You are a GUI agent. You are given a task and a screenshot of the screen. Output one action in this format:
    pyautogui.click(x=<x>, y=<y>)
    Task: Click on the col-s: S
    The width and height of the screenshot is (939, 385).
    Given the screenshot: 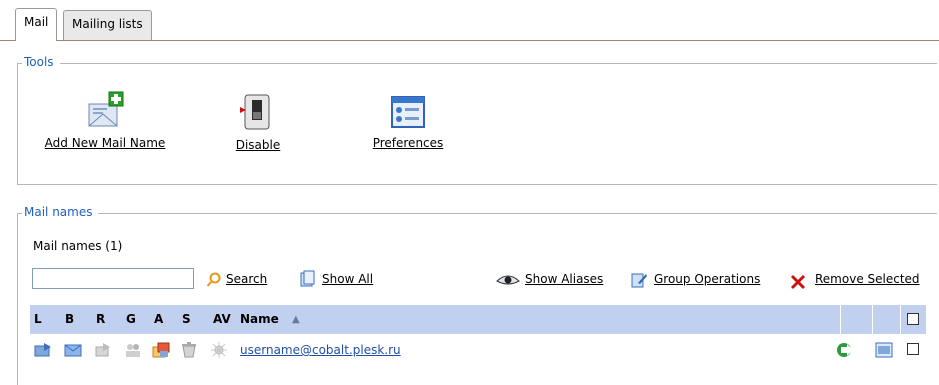 What is the action you would take?
    pyautogui.click(x=186, y=319)
    